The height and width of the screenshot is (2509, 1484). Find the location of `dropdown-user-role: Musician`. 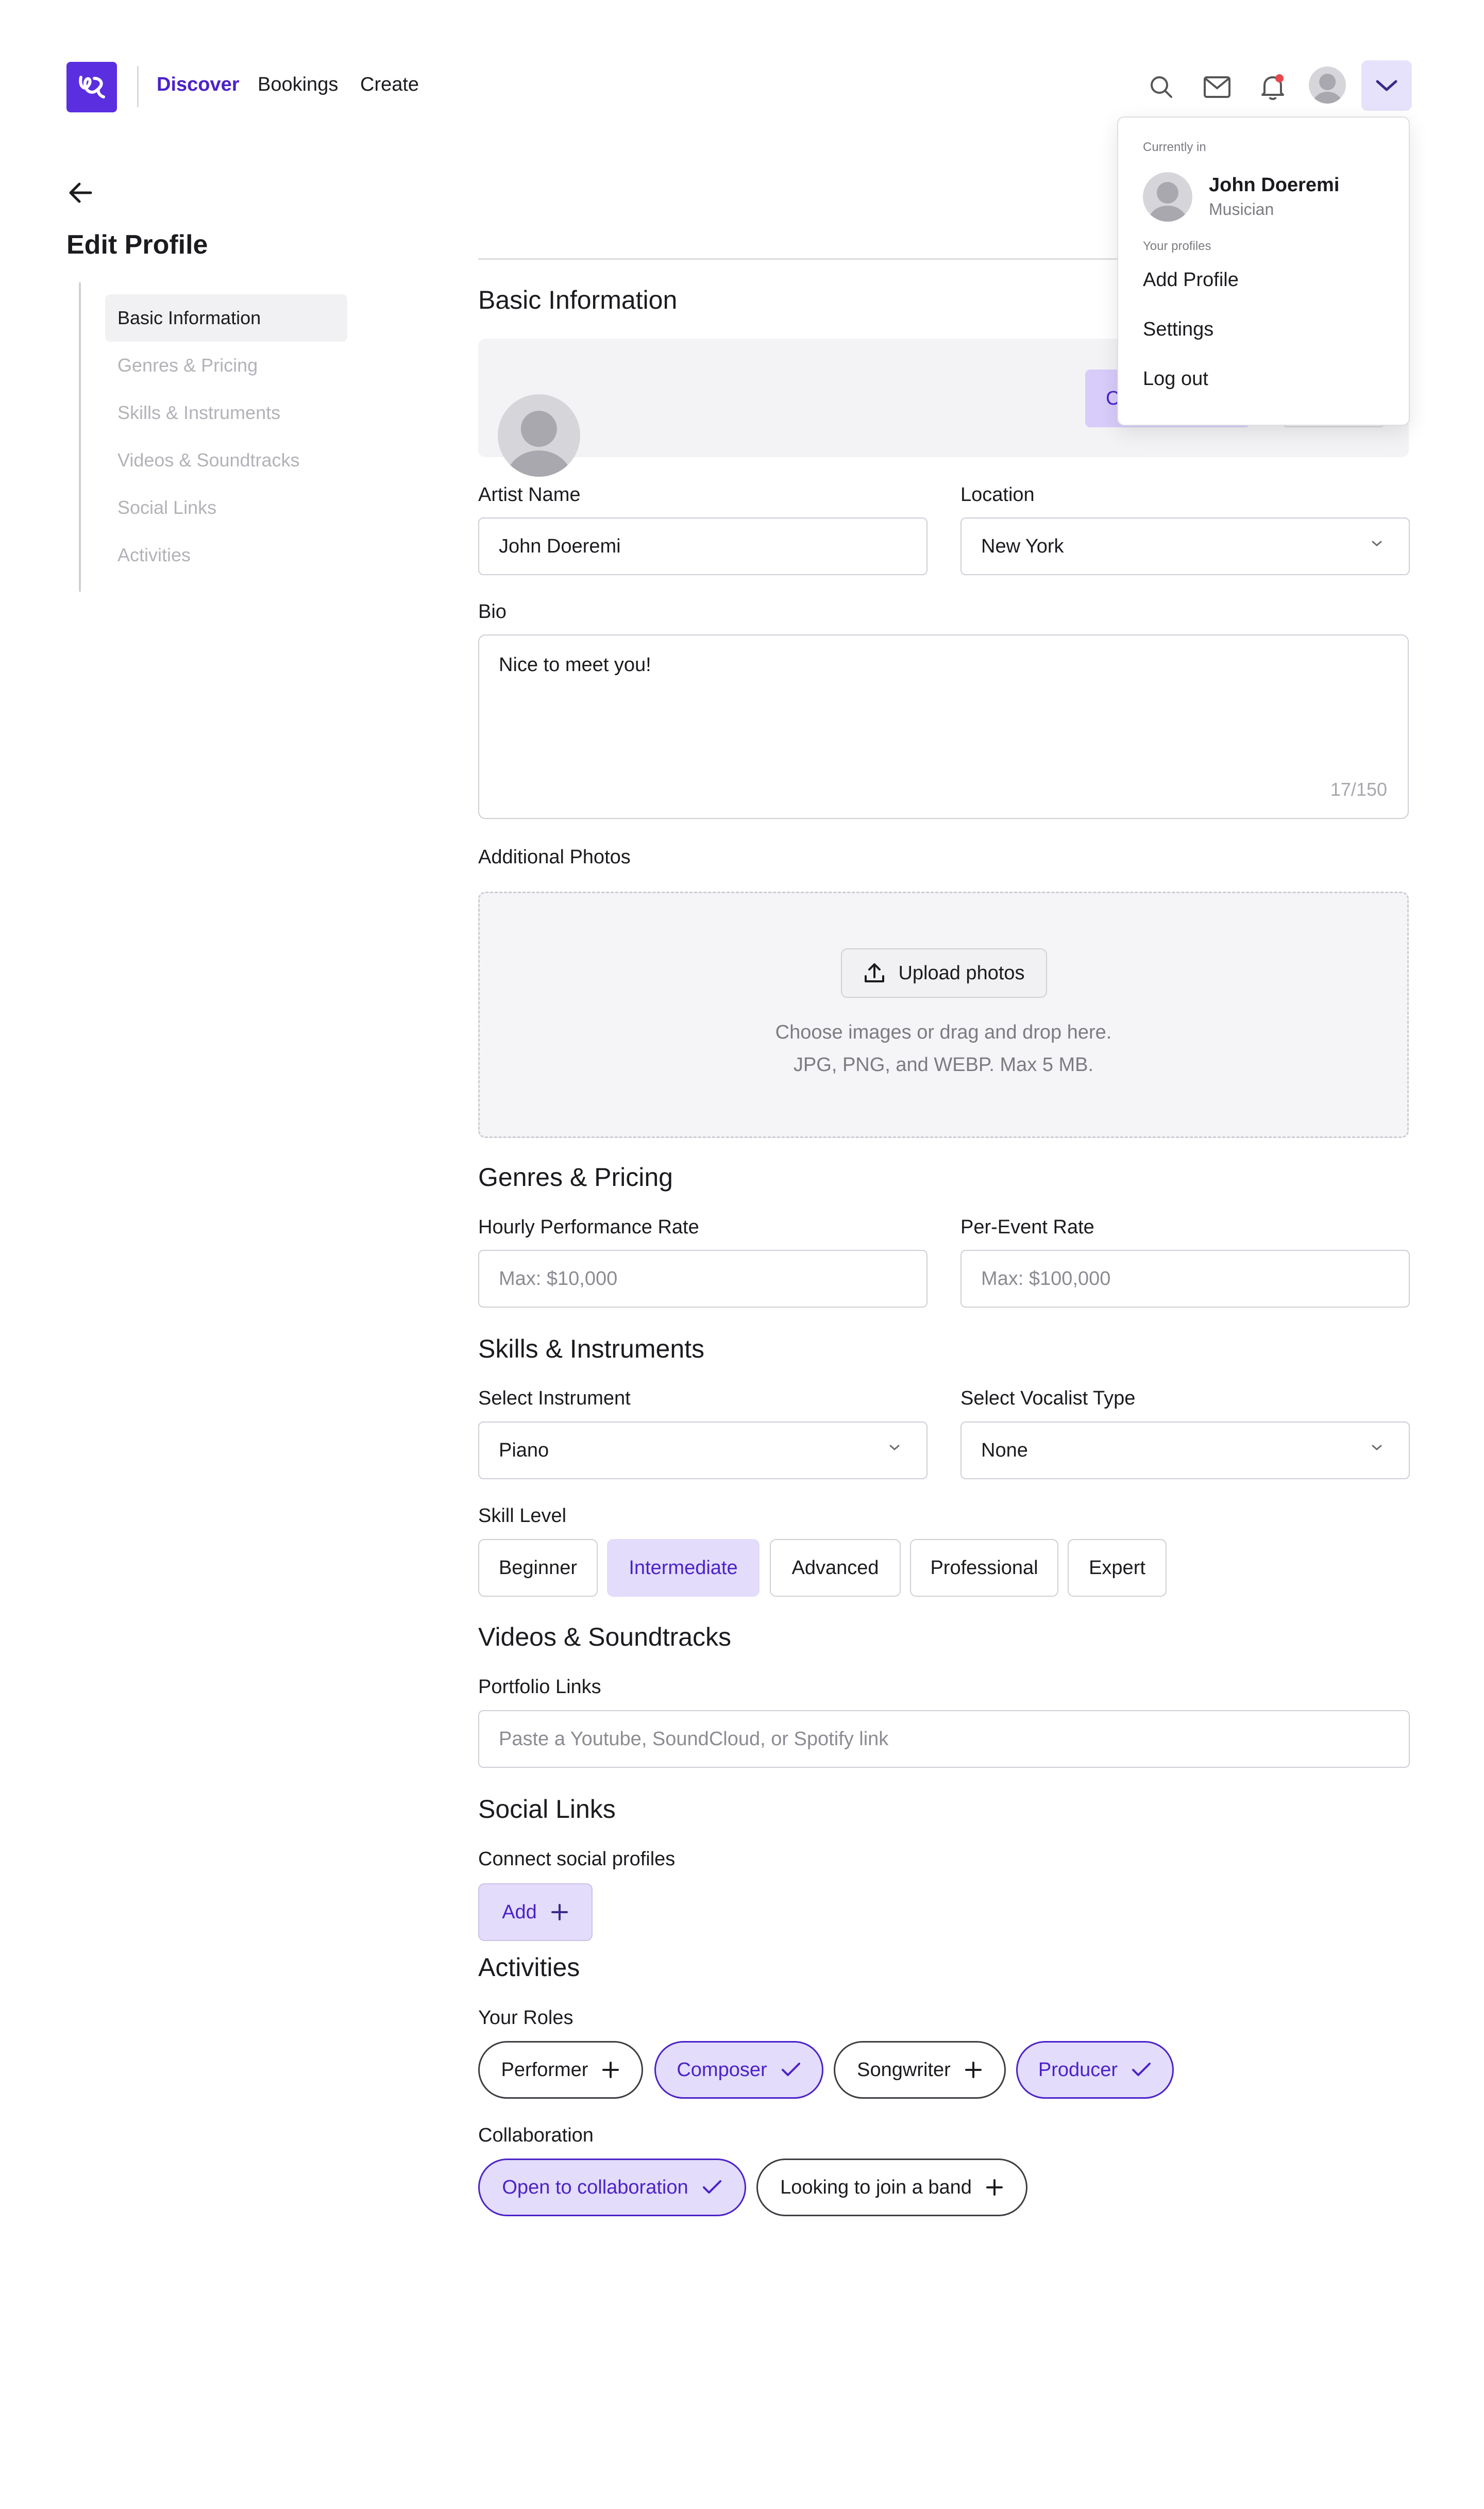

dropdown-user-role: Musician is located at coordinates (1241, 210).